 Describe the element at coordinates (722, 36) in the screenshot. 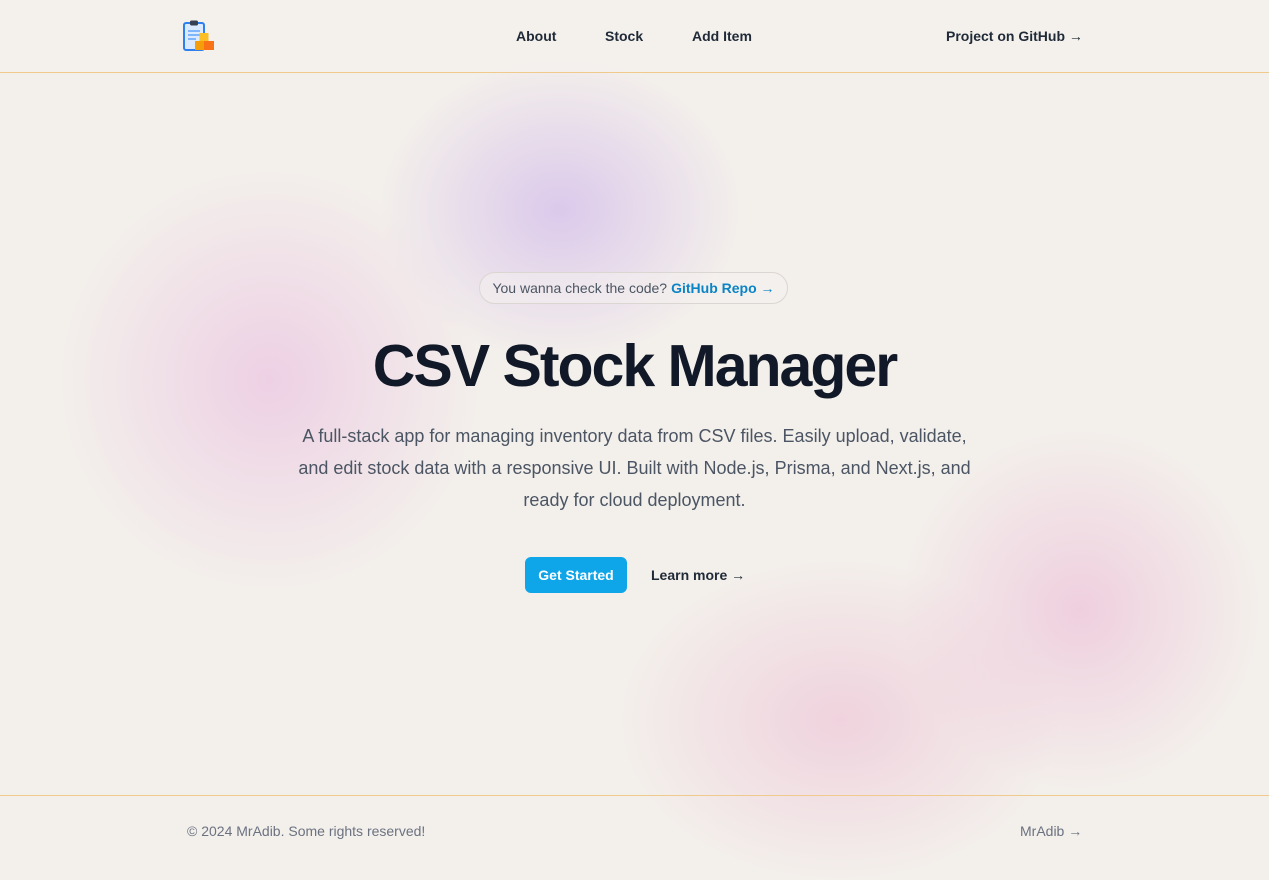

I see `nav-add-item: Add Item` at that location.